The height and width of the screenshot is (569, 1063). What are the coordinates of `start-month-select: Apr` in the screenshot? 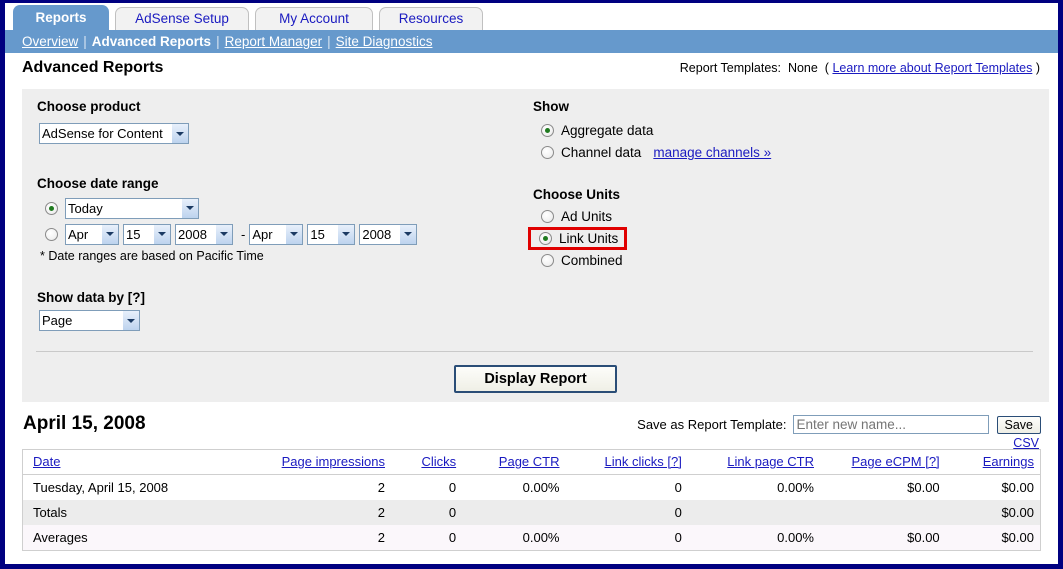 It's located at (92, 234).